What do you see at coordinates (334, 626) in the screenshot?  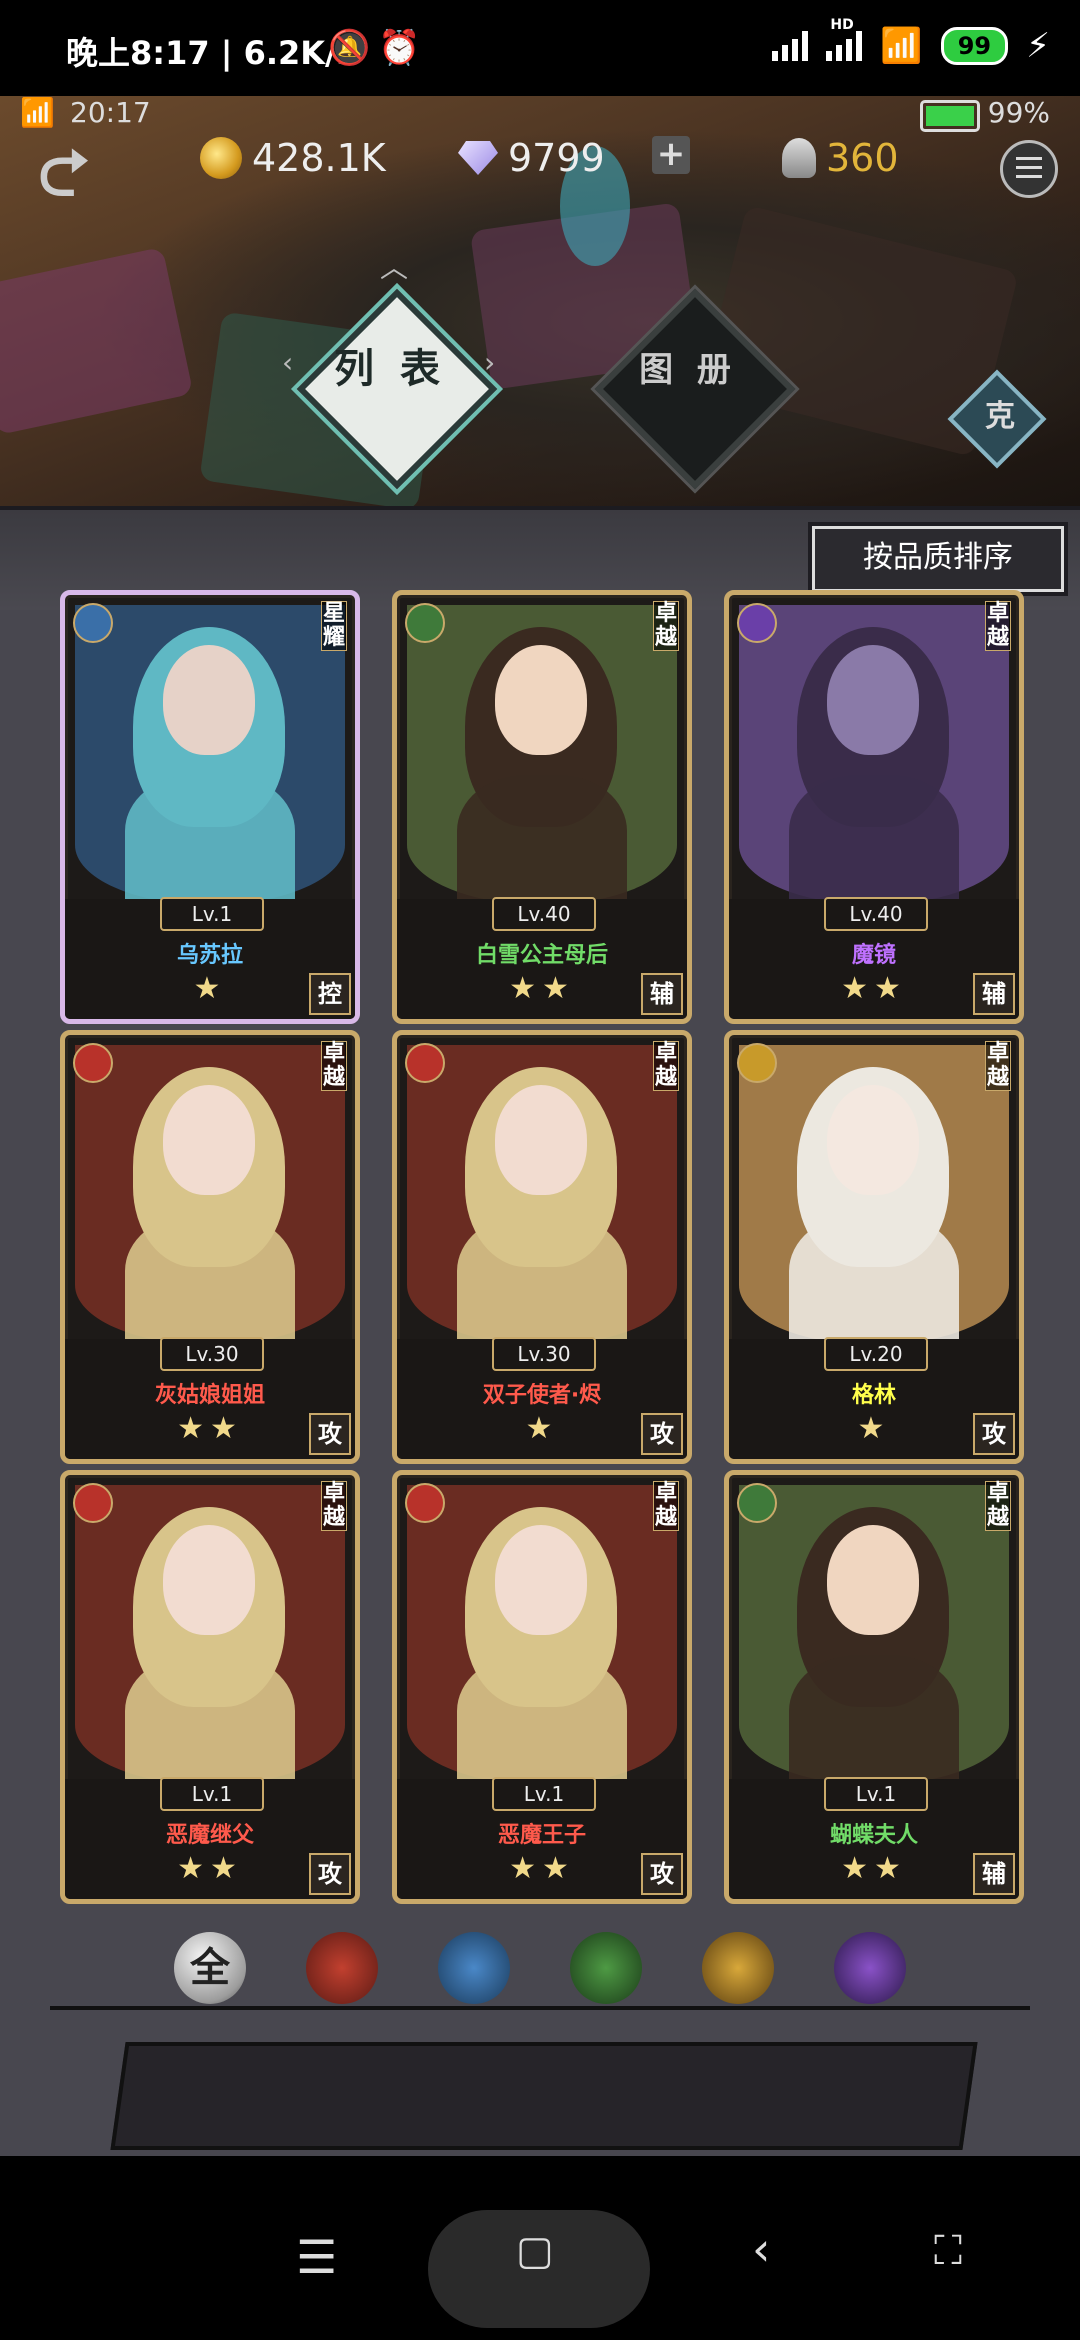 I see `rarity-badge: 星耀` at bounding box center [334, 626].